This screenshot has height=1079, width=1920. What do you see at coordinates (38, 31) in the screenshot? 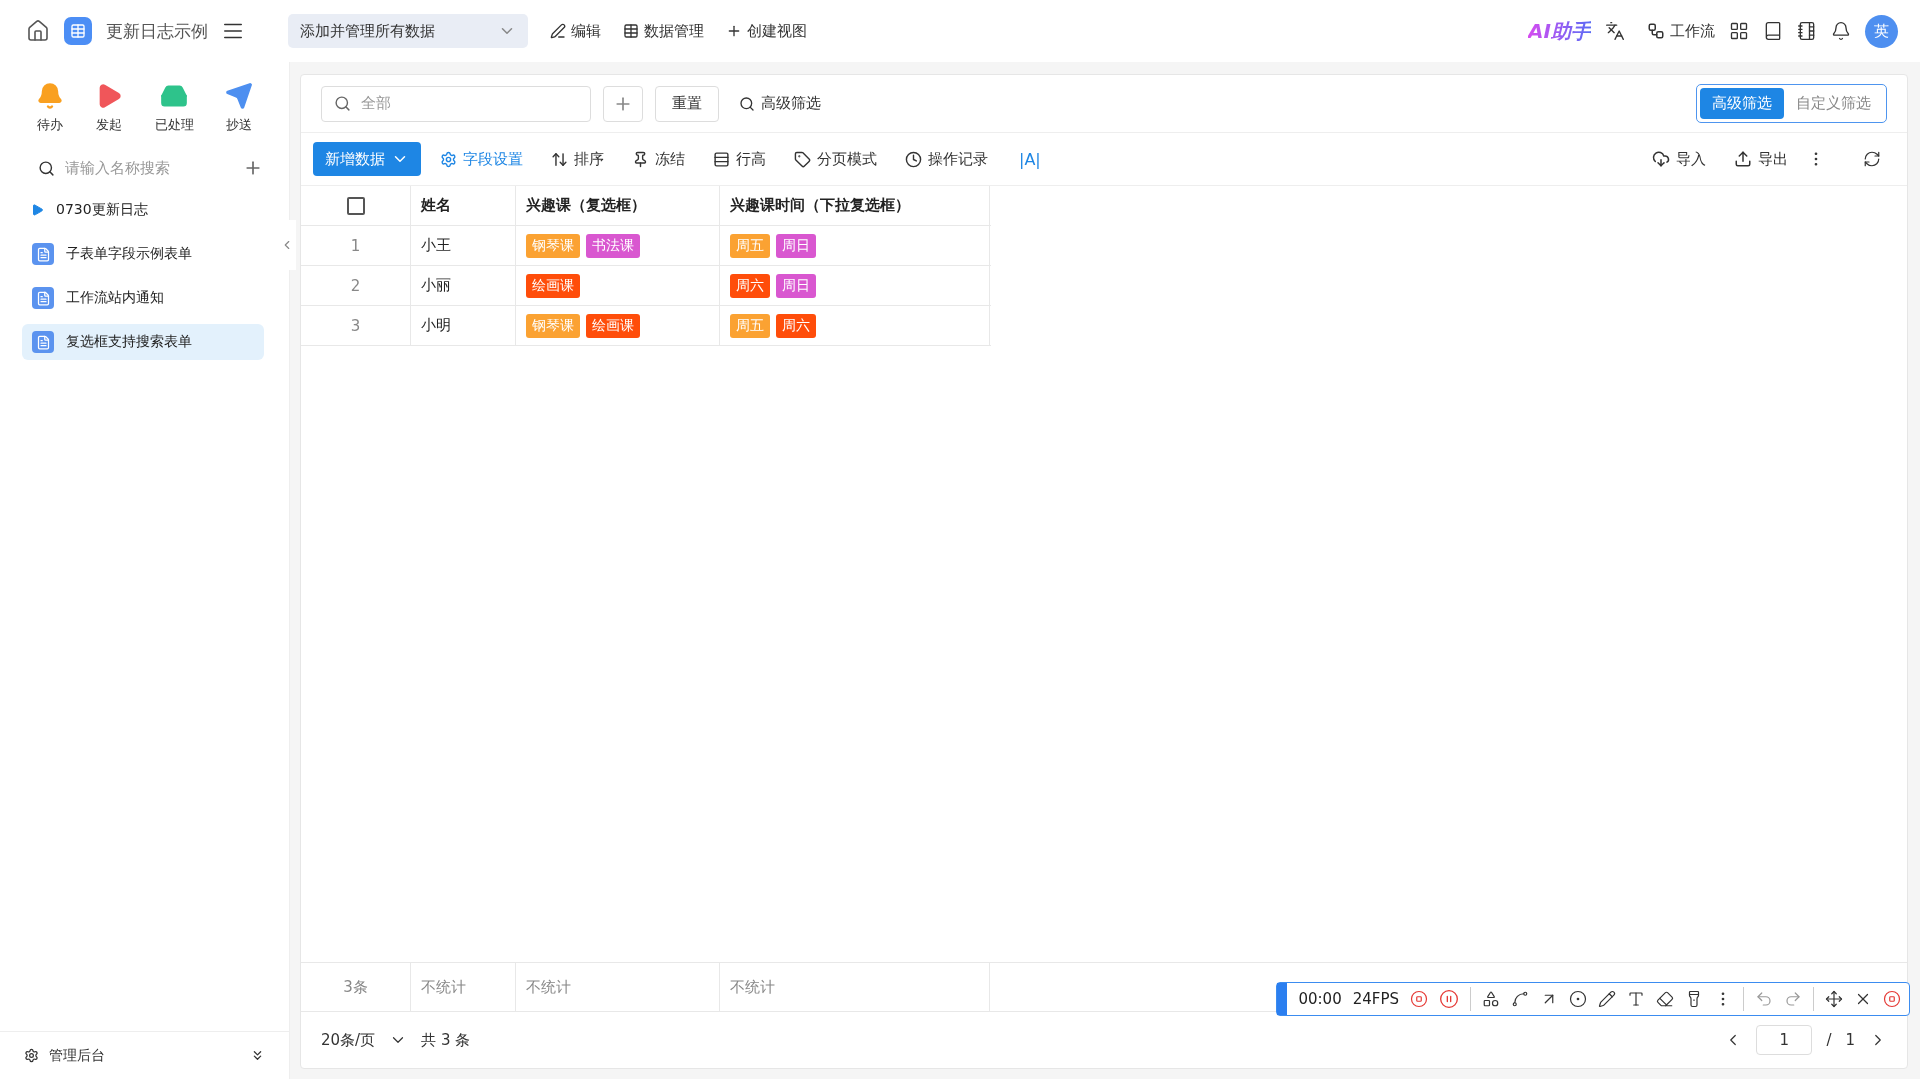
I see `home-icon` at bounding box center [38, 31].